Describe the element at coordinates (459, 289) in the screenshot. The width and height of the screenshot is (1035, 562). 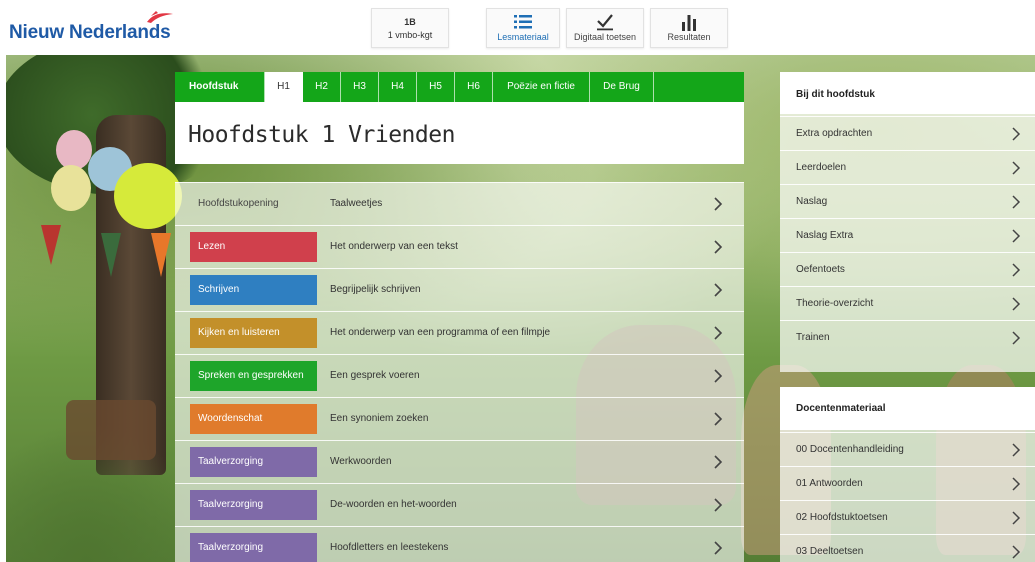
I see `lesson-row: Schrijven Begrijpelijk schrijven` at that location.